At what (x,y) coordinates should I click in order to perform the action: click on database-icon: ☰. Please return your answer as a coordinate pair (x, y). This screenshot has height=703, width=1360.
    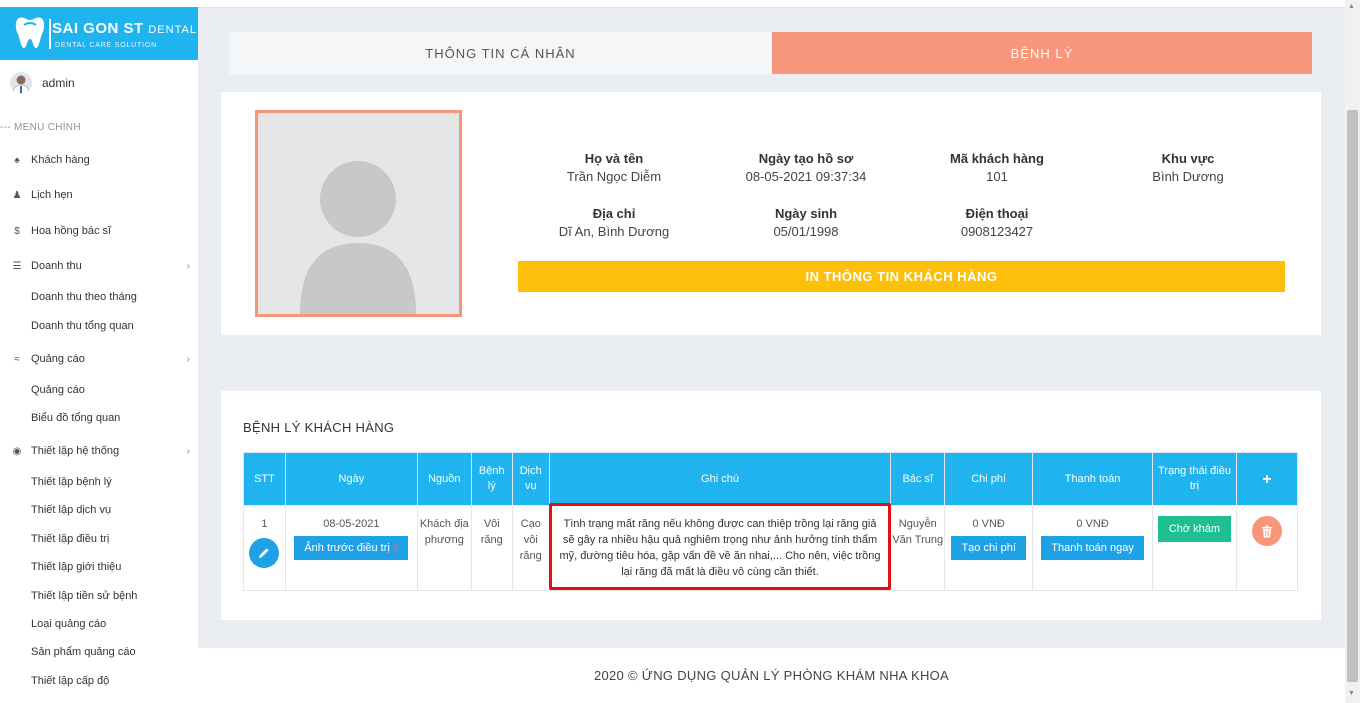
    Looking at the image, I should click on (17, 266).